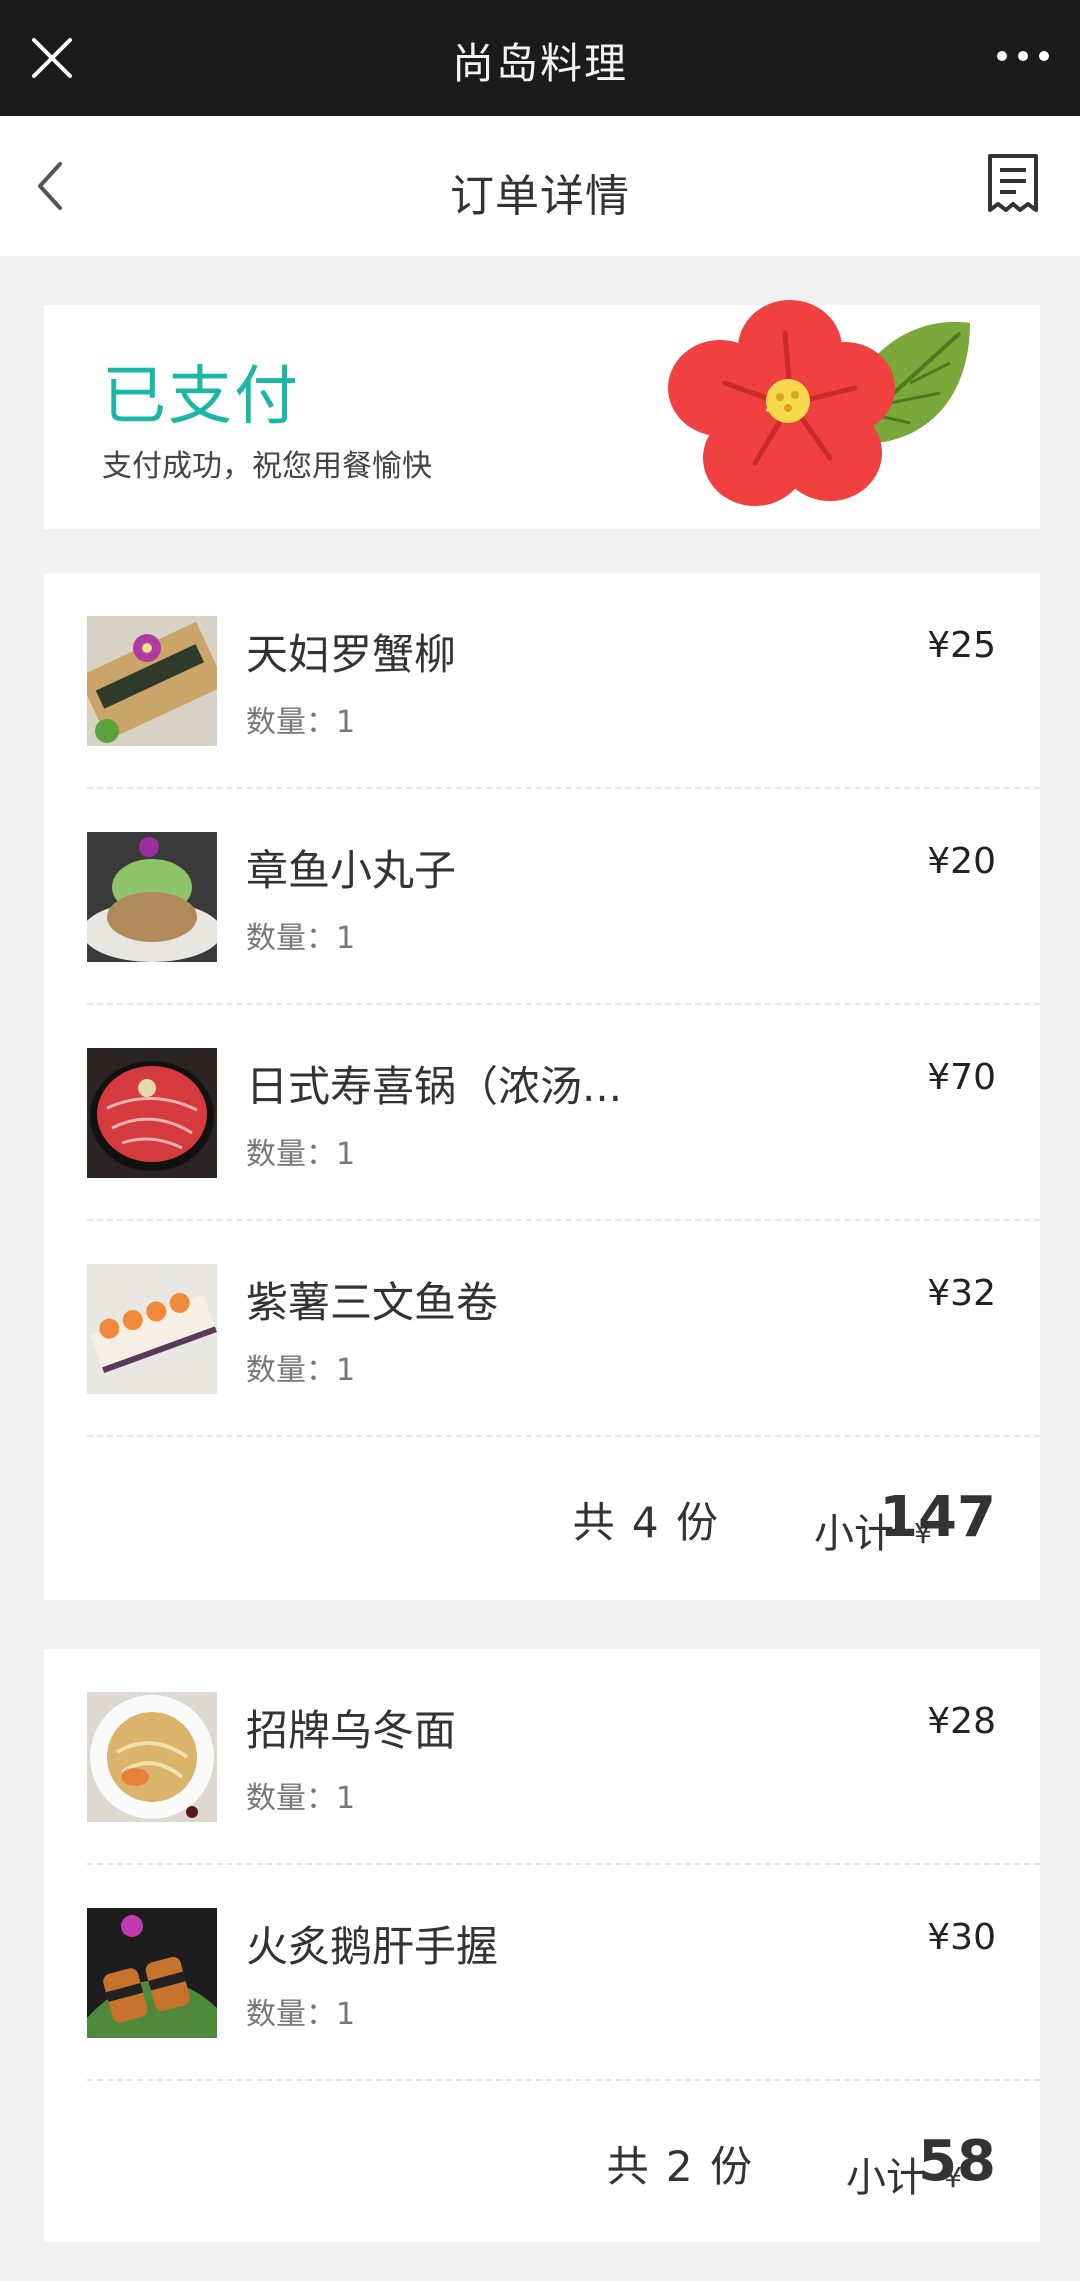 This screenshot has width=1080, height=2281. Describe the element at coordinates (372, 1302) in the screenshot. I see `dish-name: 紫薯三文鱼卷` at that location.